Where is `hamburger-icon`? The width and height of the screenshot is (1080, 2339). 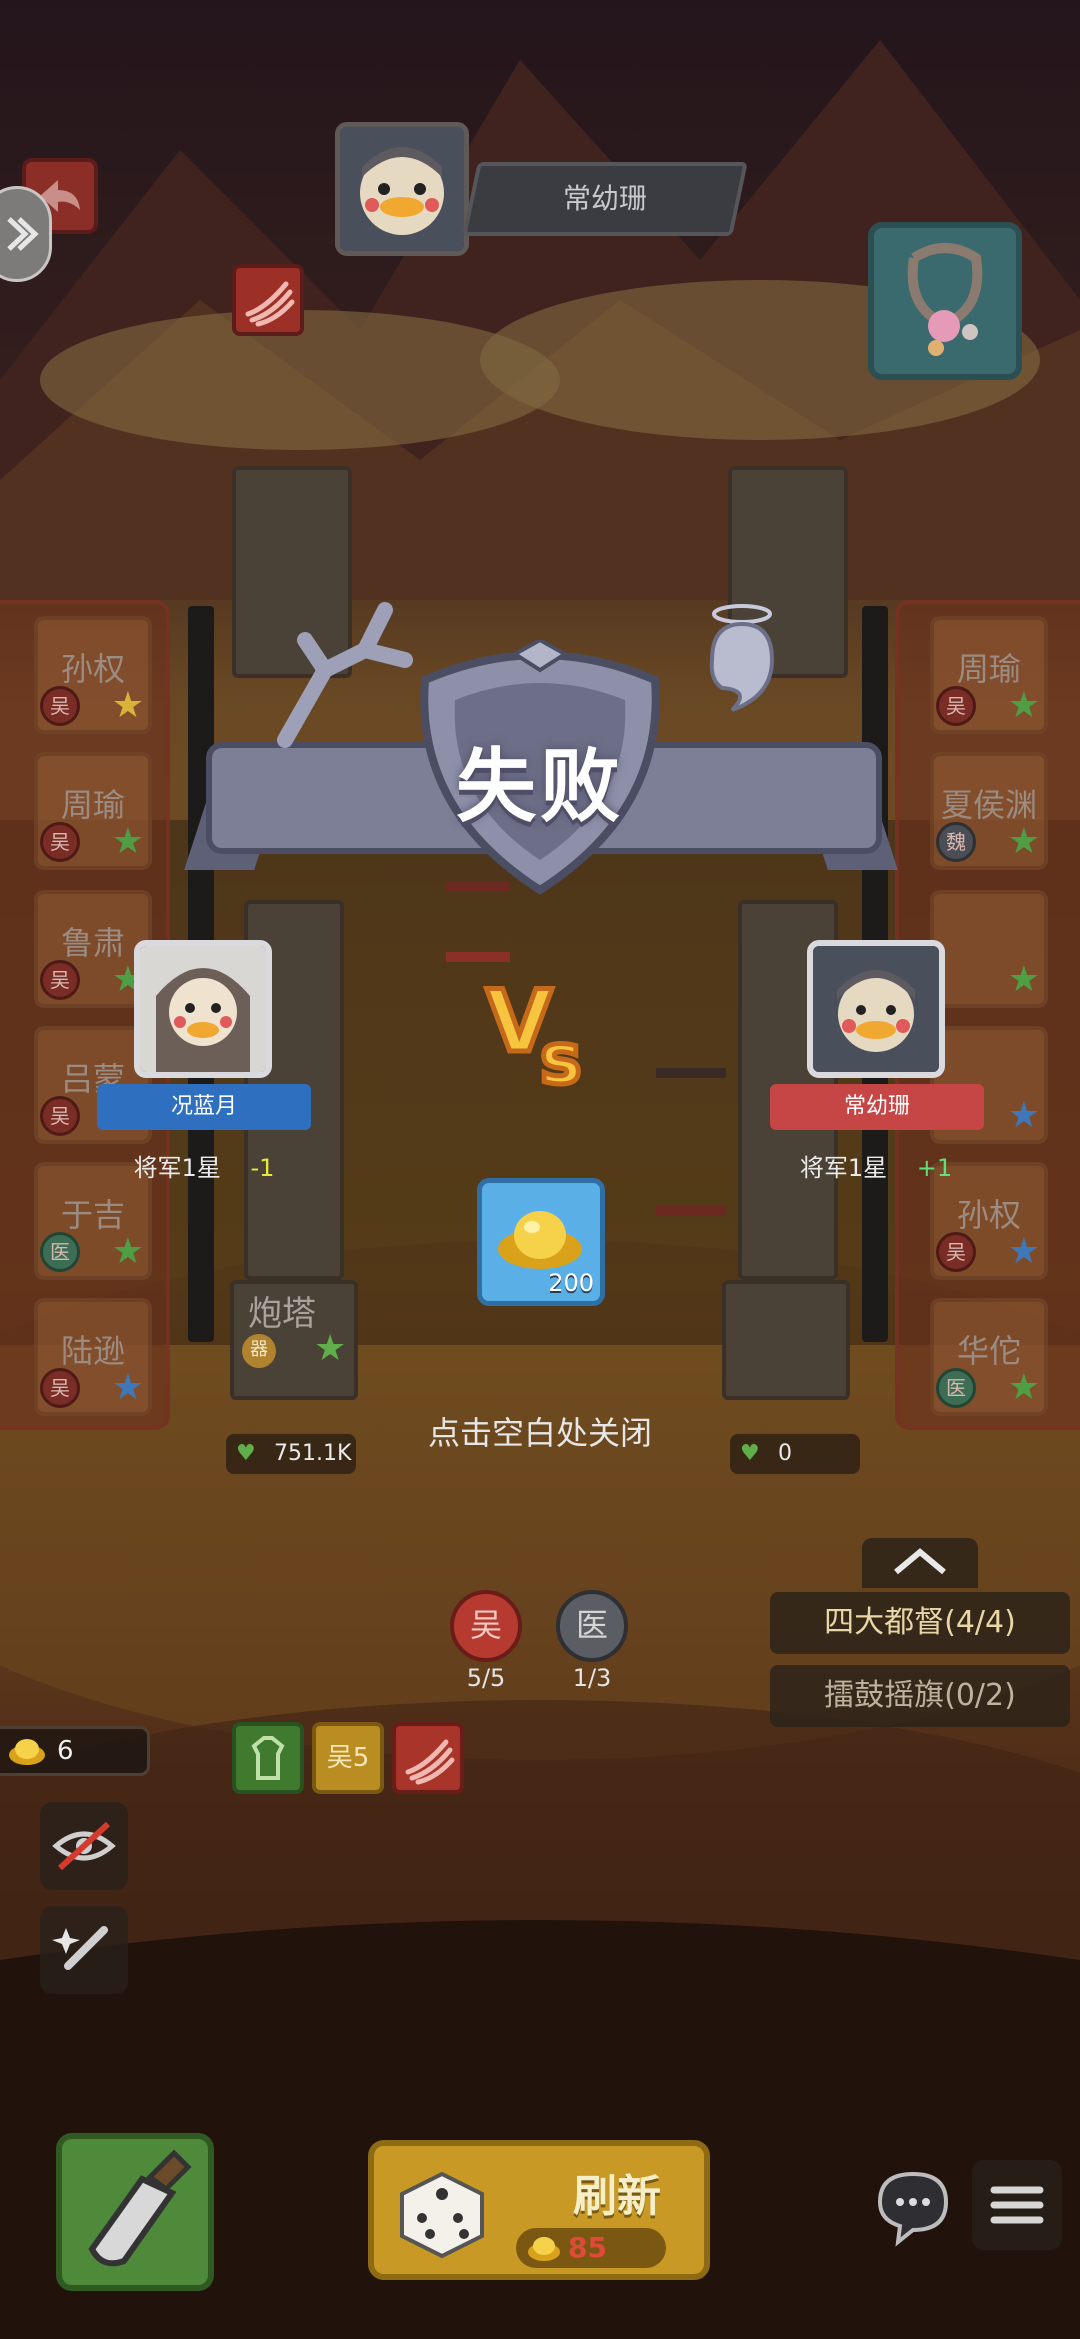
hamburger-icon is located at coordinates (1017, 2205).